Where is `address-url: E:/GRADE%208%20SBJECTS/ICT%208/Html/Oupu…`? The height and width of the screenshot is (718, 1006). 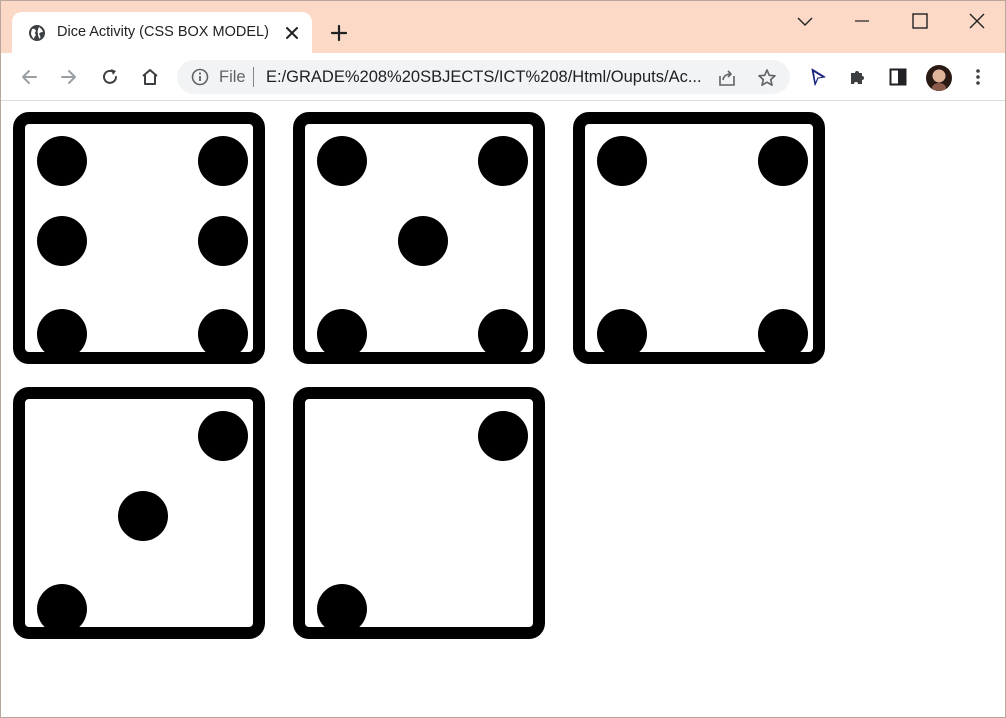
address-url: E:/GRADE%208%20SBJECTS/ICT%208/Html/Oupu… is located at coordinates (486, 77).